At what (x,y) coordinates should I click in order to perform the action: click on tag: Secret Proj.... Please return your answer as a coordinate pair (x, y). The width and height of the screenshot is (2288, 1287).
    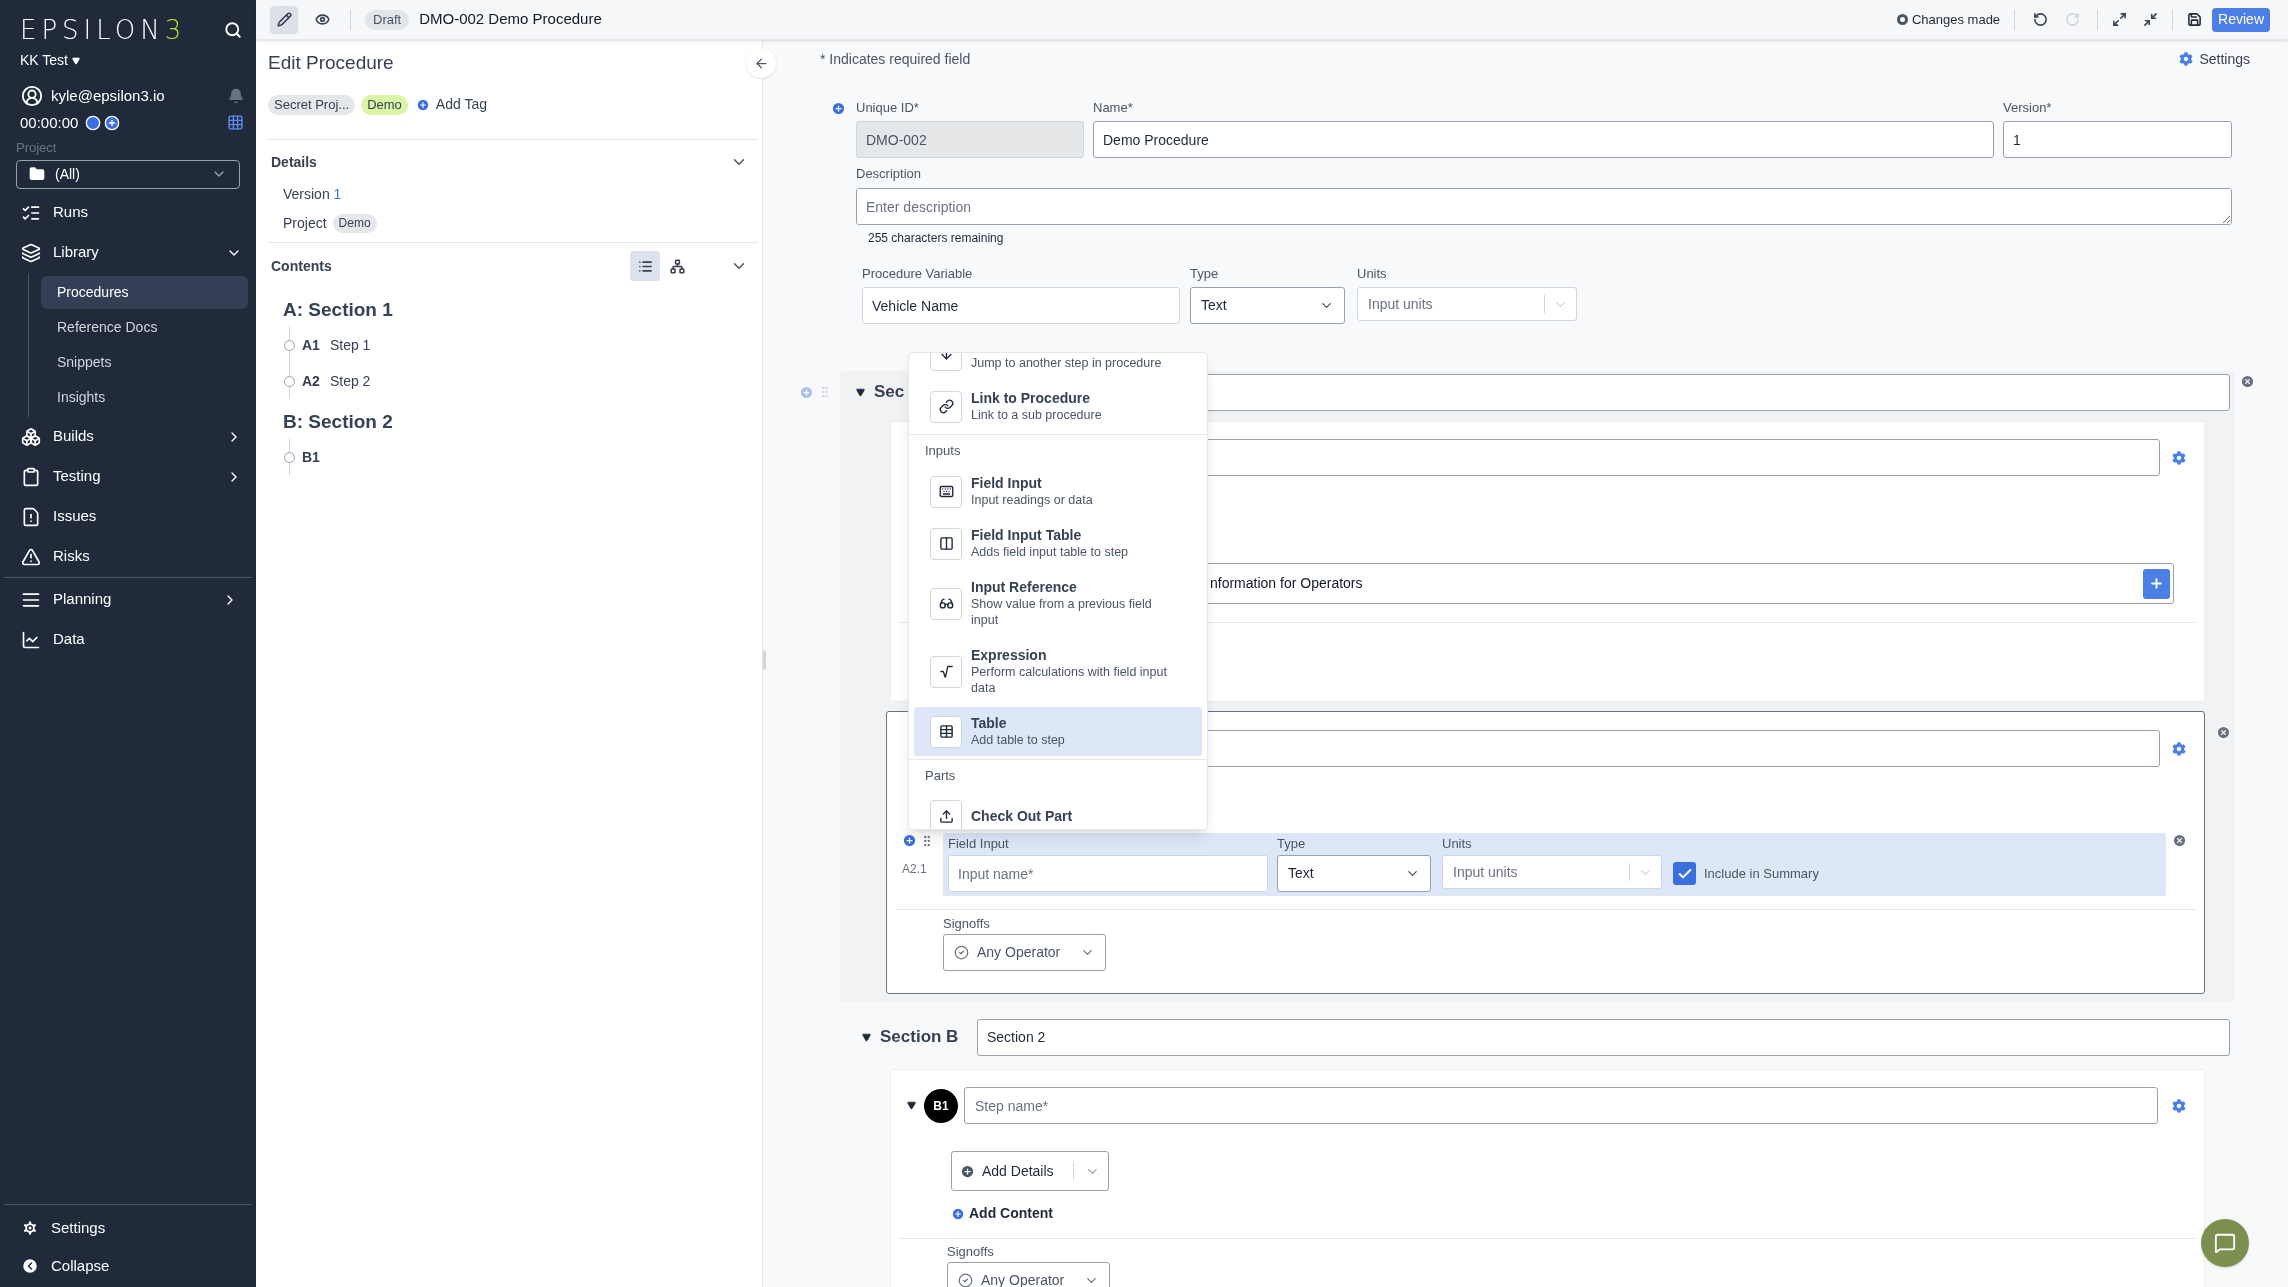
    Looking at the image, I should click on (312, 104).